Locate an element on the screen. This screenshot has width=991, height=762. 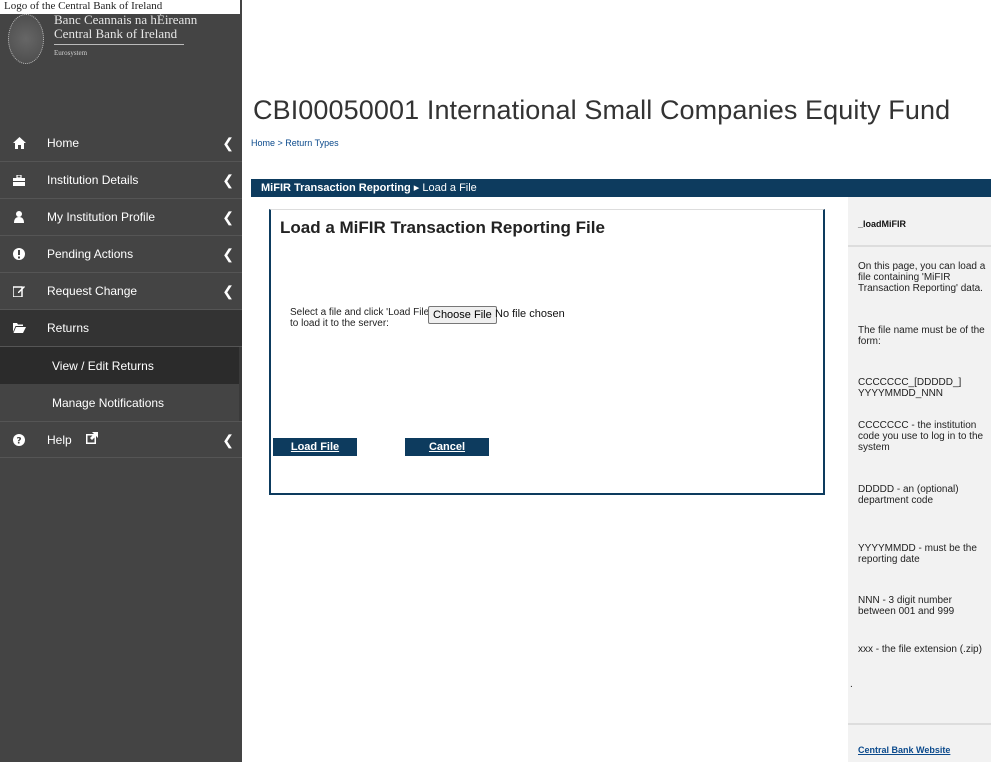
logo-english-name: Central Bank of Ireland is located at coordinates (116, 33).